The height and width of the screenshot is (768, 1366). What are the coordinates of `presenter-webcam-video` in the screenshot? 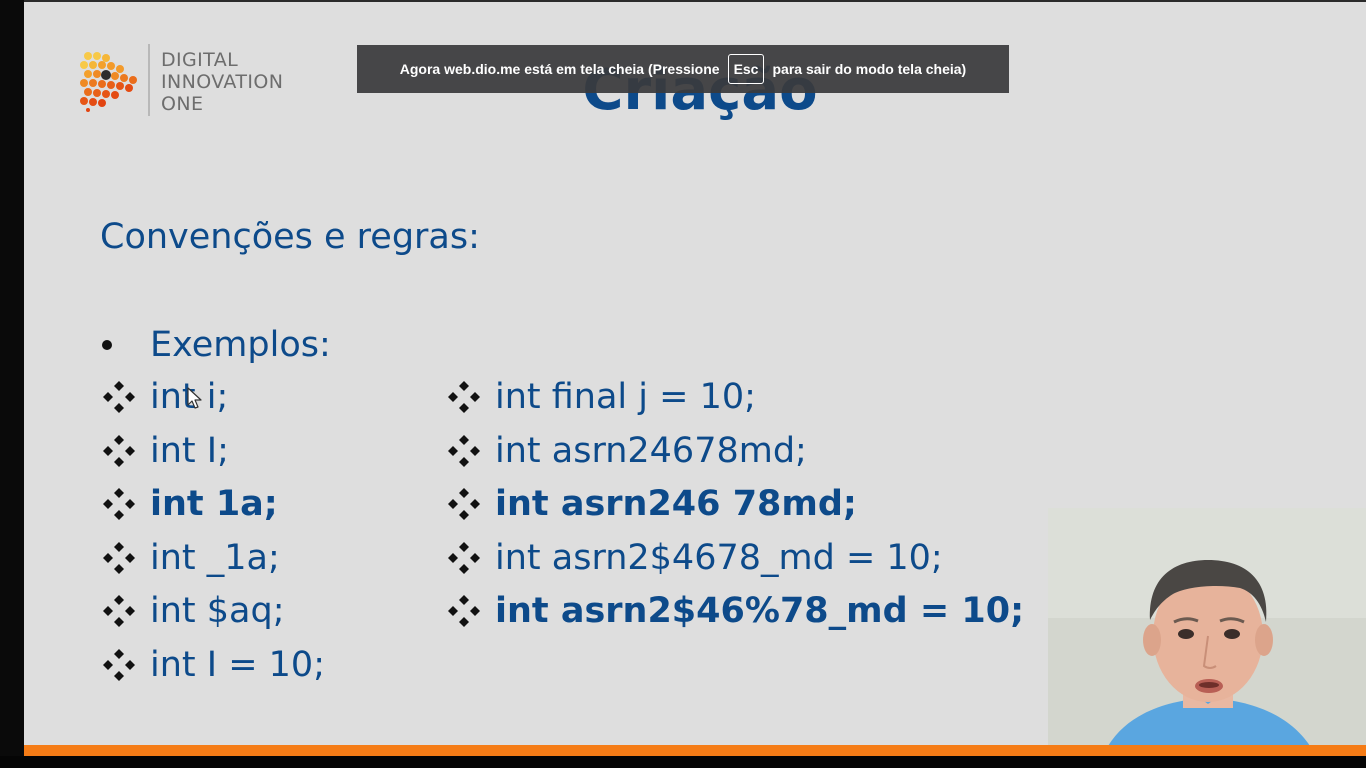 It's located at (1207, 627).